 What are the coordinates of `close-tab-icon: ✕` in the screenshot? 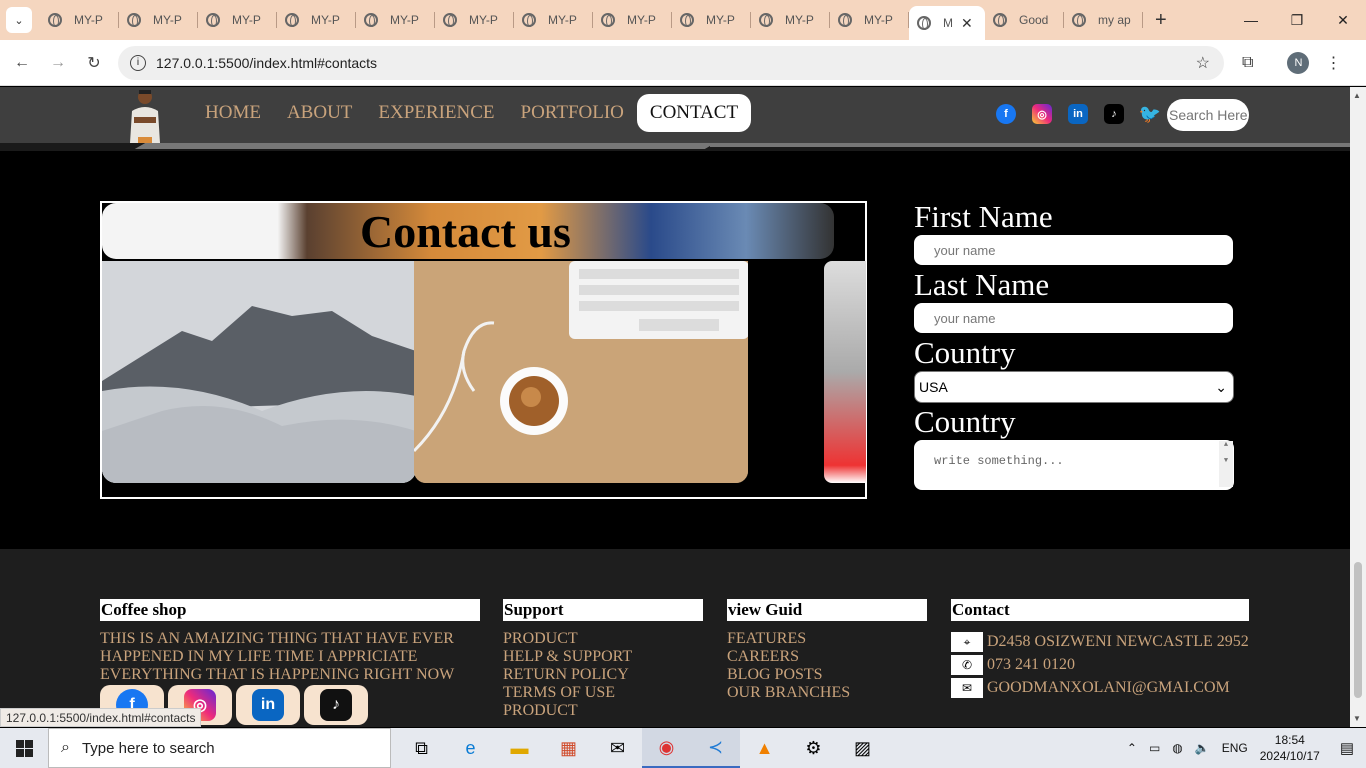 It's located at (967, 23).